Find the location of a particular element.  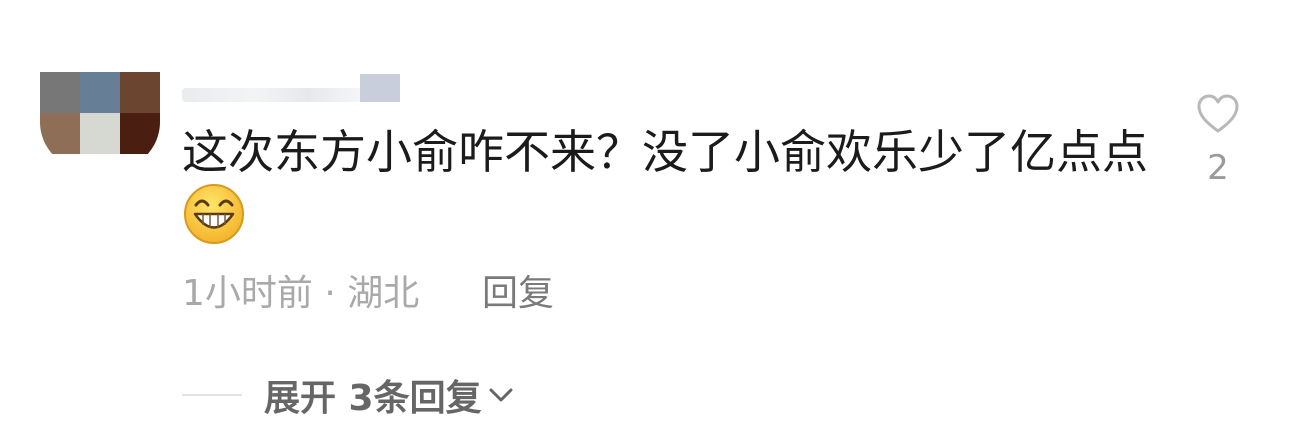

username-blur-block is located at coordinates (380, 88).